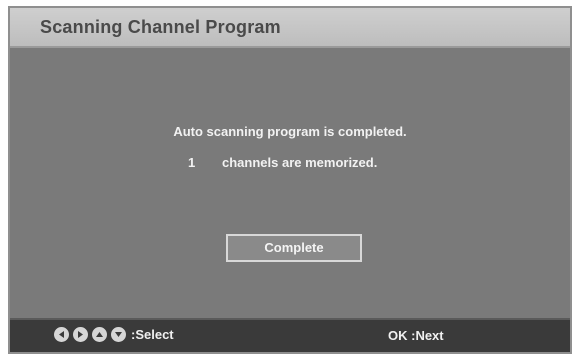  Describe the element at coordinates (61, 334) in the screenshot. I see `left-arrow-icon` at that location.